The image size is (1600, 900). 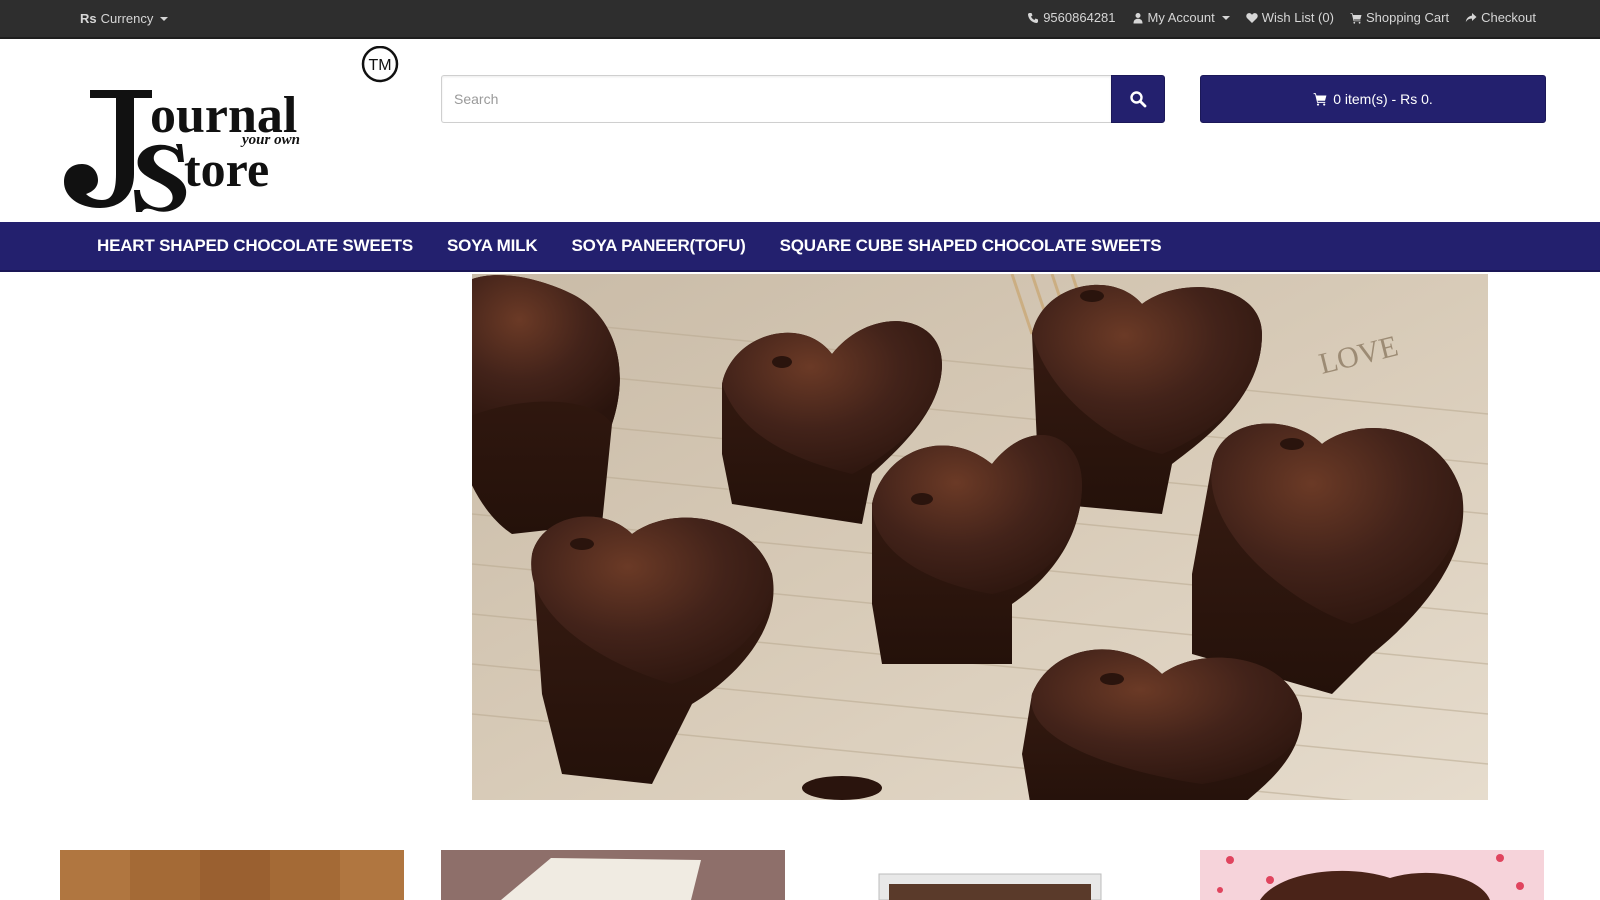 I want to click on phone-number: 9560864281, so click(x=1079, y=17).